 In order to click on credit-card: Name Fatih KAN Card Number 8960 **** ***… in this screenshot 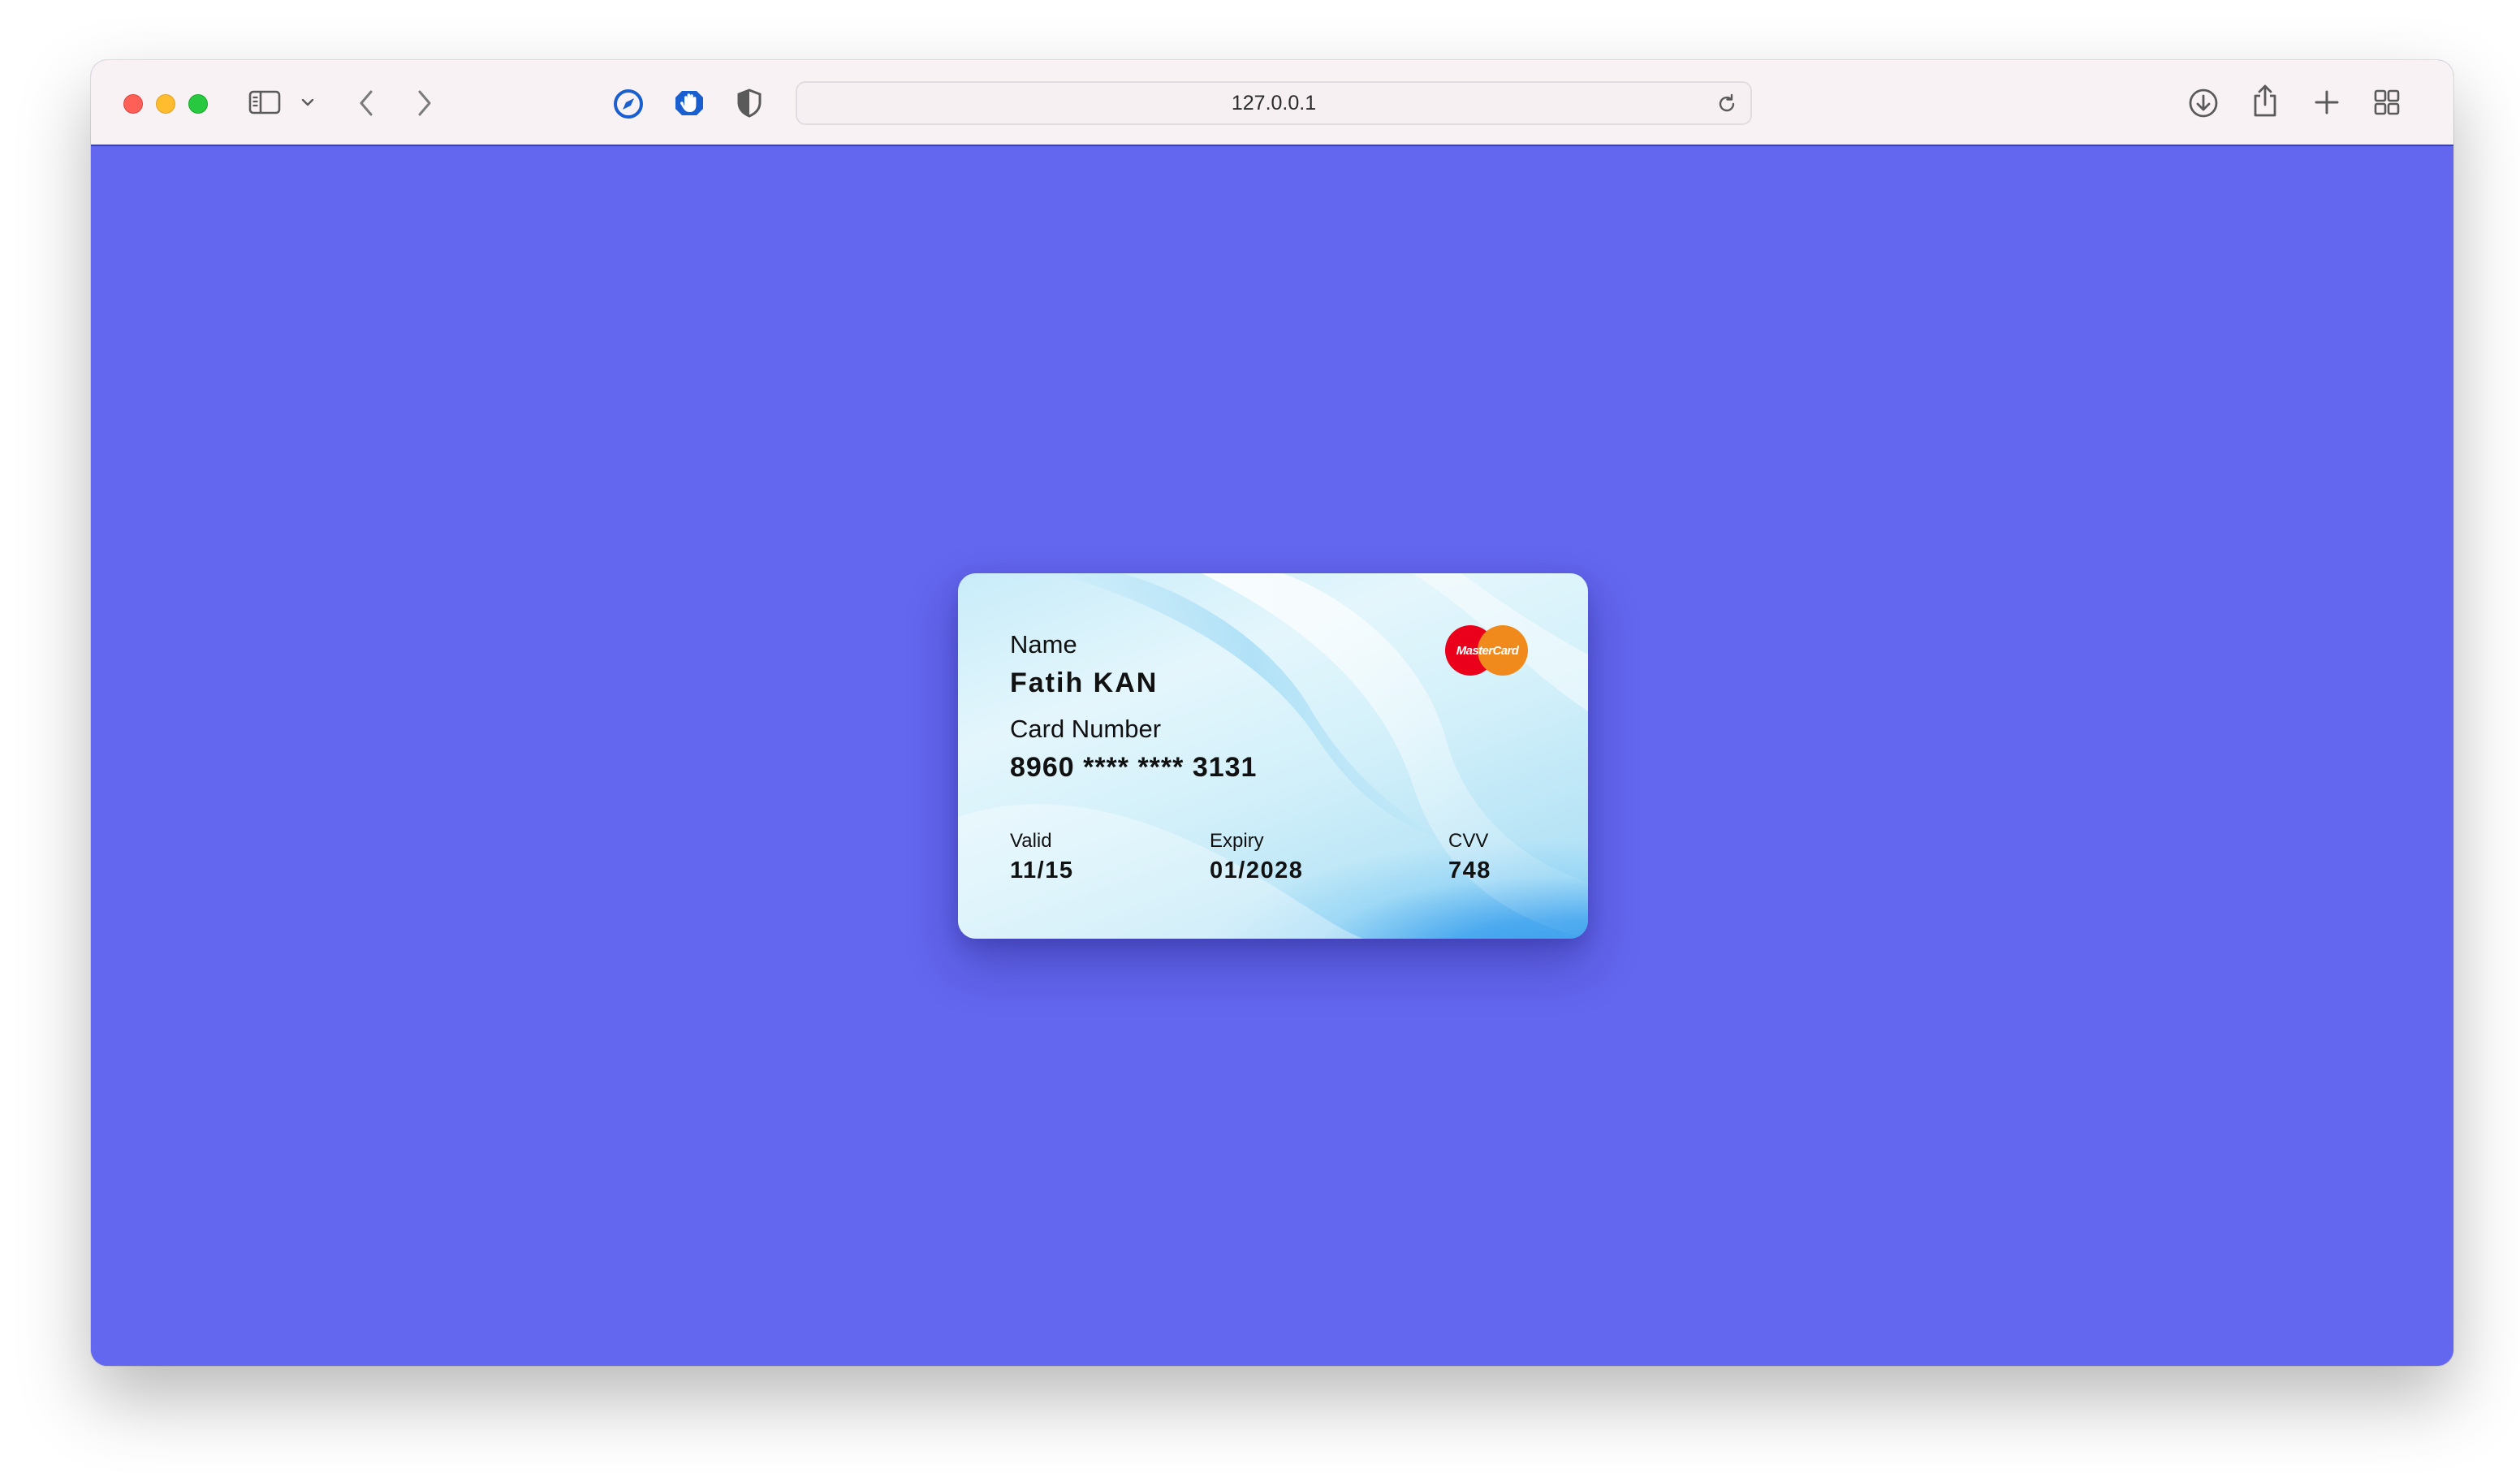, I will do `click(1273, 756)`.